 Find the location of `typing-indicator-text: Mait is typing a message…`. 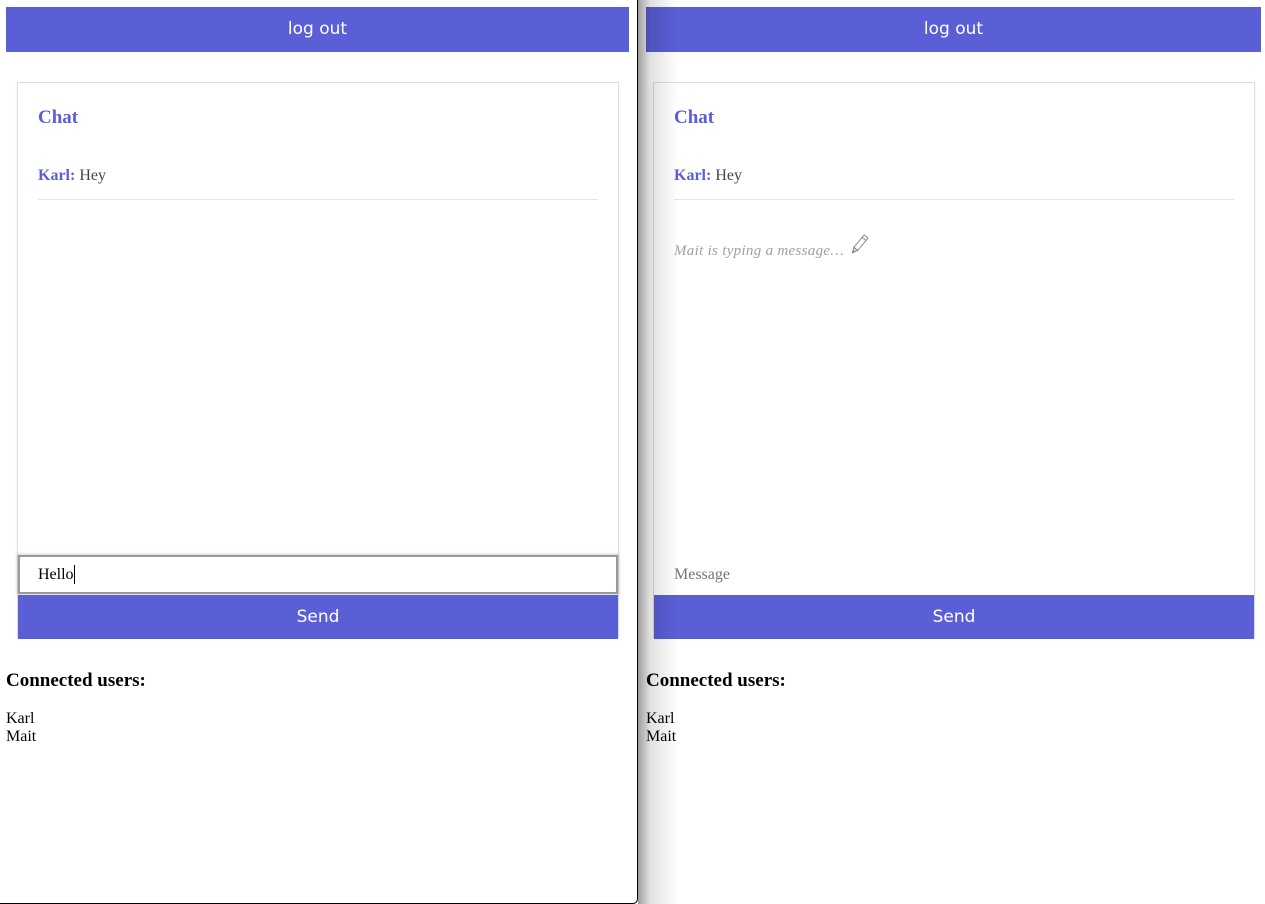

typing-indicator-text: Mait is typing a message… is located at coordinates (759, 251).